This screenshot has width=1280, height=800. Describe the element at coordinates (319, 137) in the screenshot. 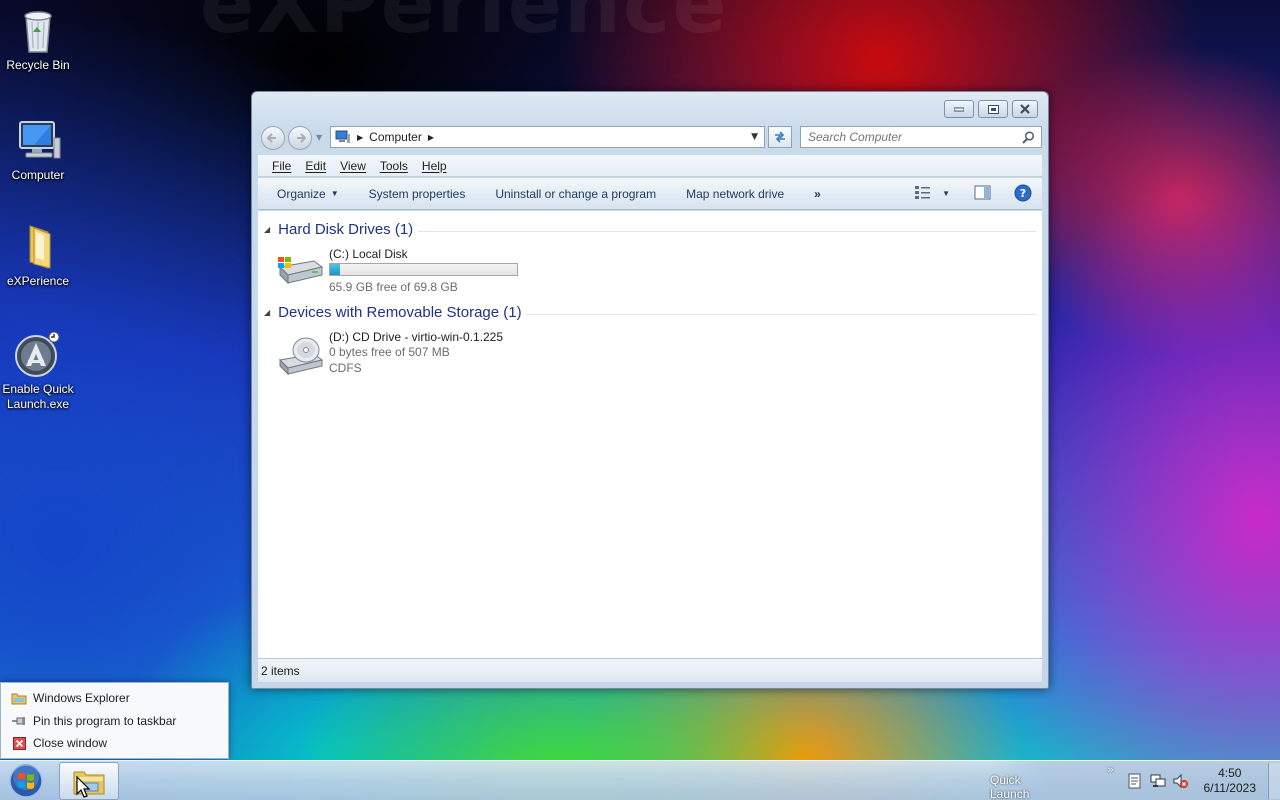

I see `recent-pages-dropdown-icon: ▼` at that location.